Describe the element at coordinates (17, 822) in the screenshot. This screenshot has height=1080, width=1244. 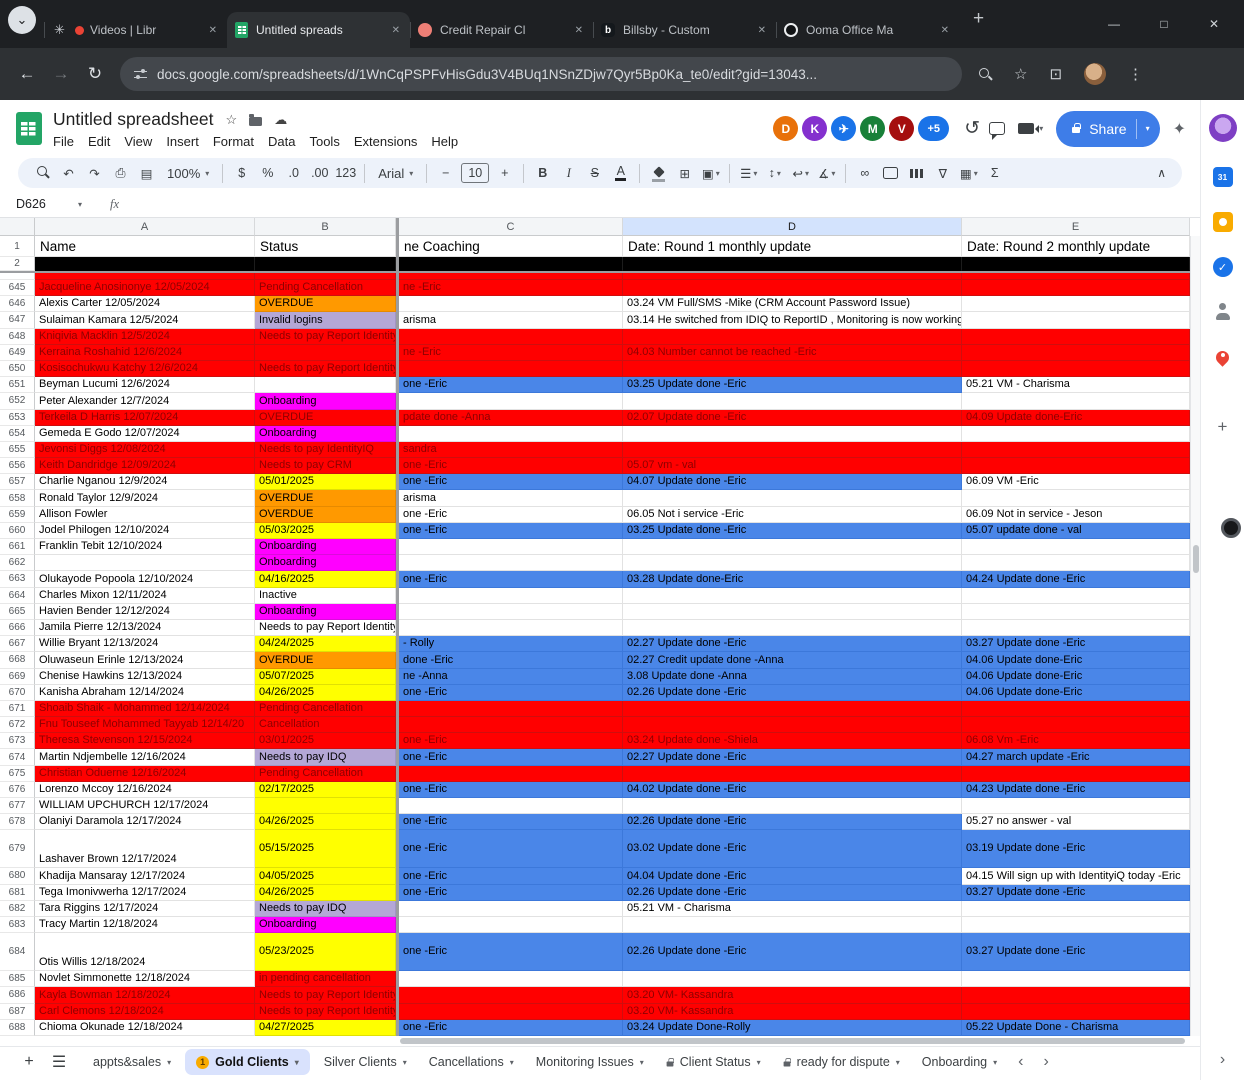
I see `row-number: 678` at that location.